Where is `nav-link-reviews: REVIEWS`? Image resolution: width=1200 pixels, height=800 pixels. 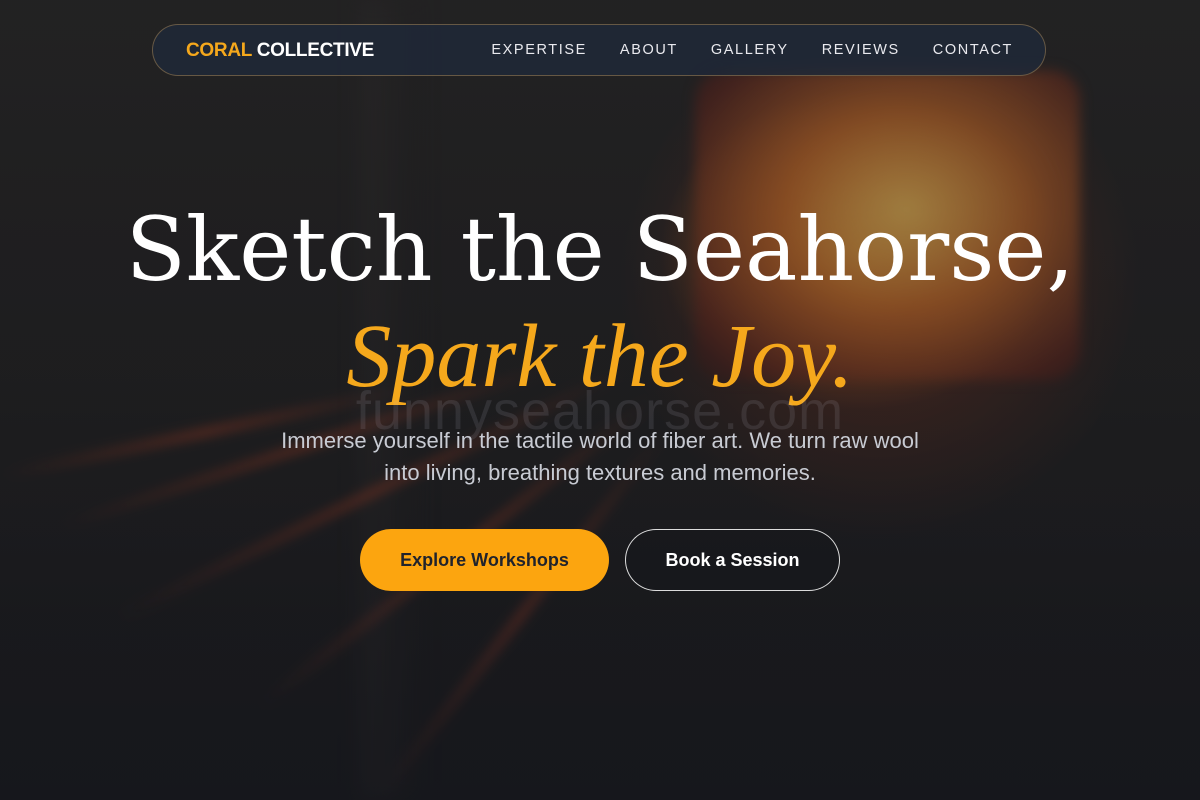
nav-link-reviews: REVIEWS is located at coordinates (861, 50).